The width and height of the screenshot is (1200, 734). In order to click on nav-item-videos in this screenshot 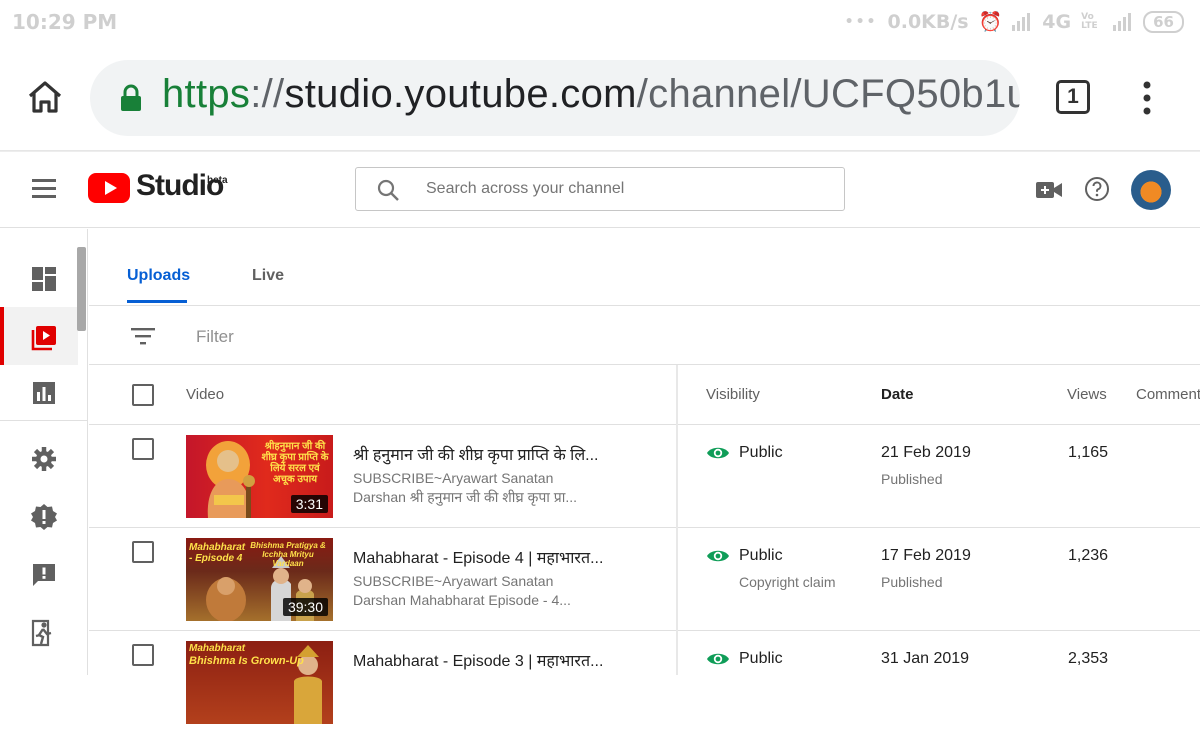, I will do `click(39, 336)`.